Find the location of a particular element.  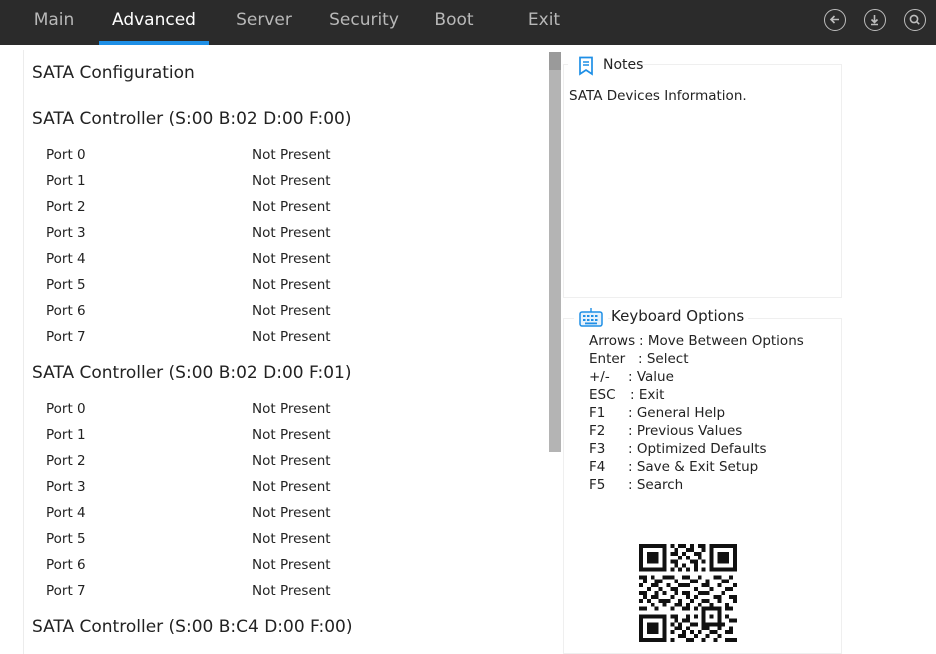

keyboard-options-title: Keyboard Options is located at coordinates (680, 316).